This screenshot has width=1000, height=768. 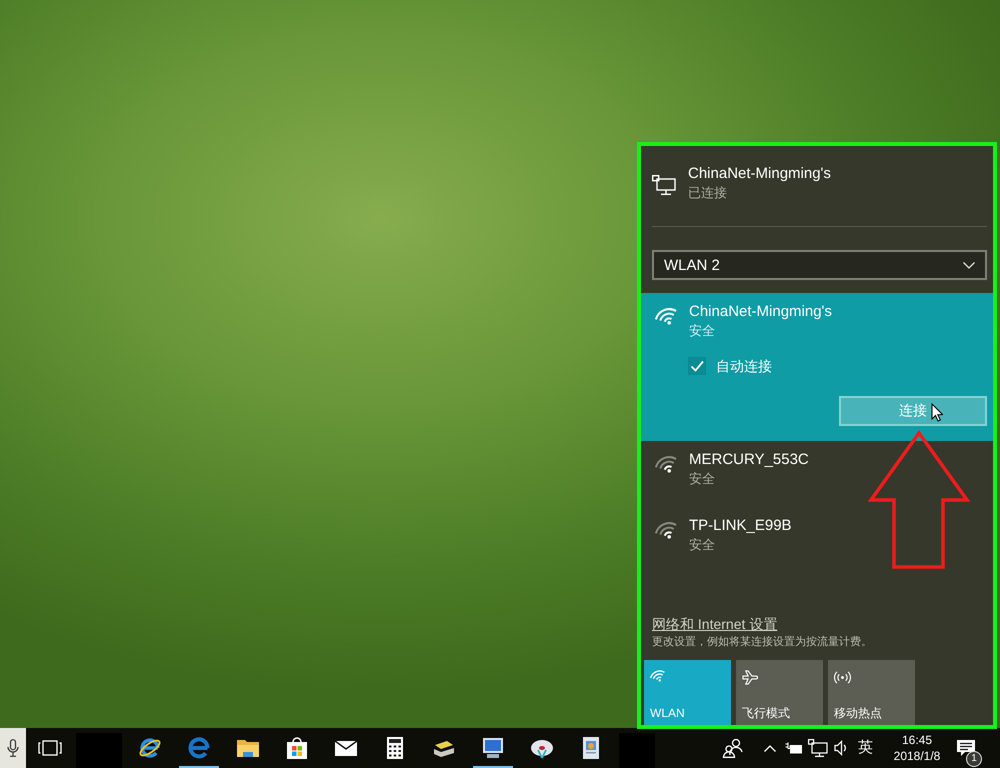 What do you see at coordinates (697, 366) in the screenshot?
I see `auto-connect-checkbox` at bounding box center [697, 366].